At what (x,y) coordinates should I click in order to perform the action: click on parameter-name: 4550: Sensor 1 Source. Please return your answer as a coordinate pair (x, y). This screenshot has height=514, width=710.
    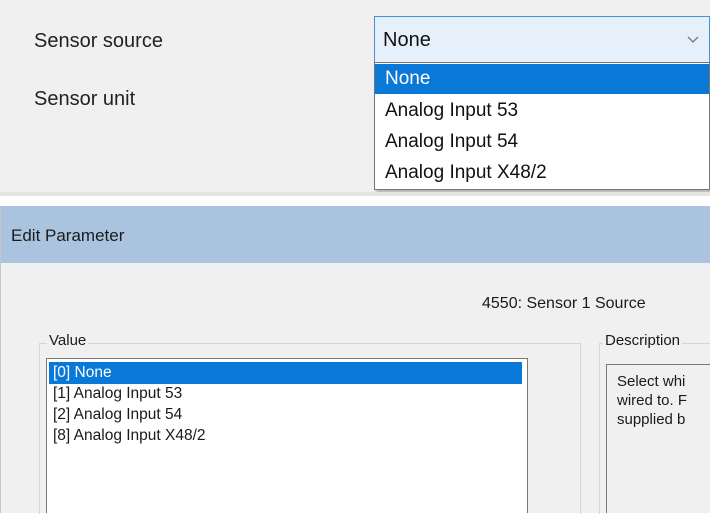
    Looking at the image, I should click on (564, 303).